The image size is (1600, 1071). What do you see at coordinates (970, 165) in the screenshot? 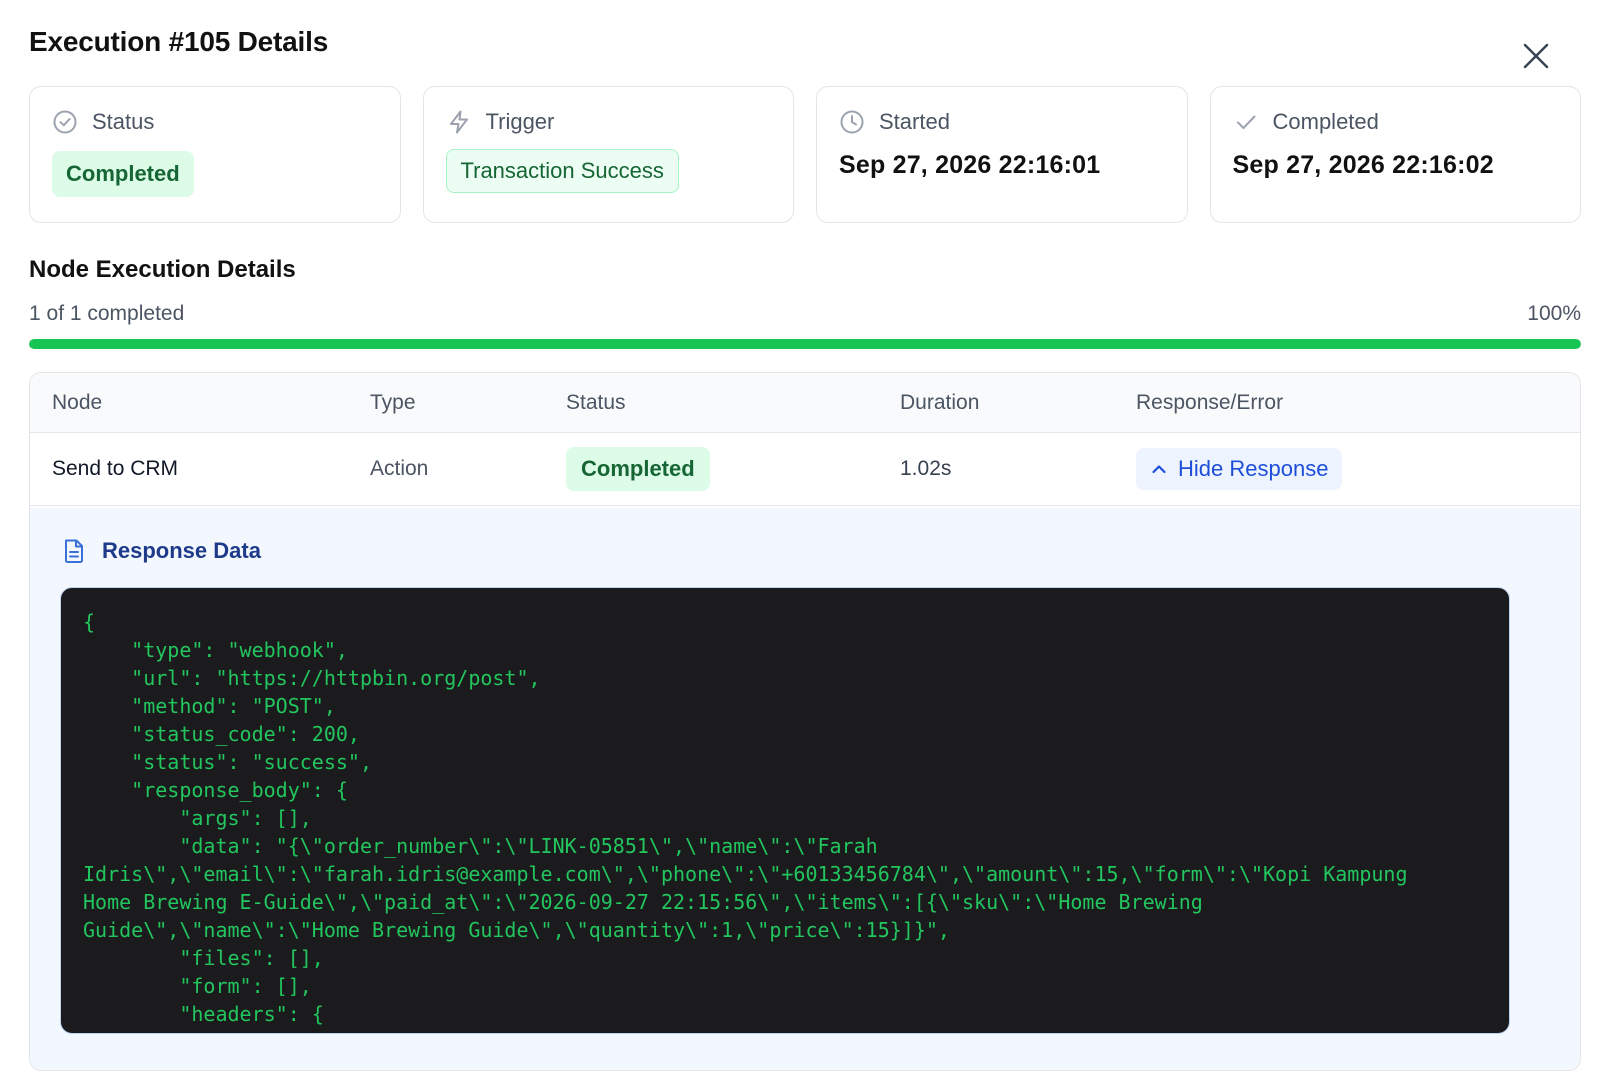
I see `started-time: Sep 27, 2026 22:16:01` at bounding box center [970, 165].